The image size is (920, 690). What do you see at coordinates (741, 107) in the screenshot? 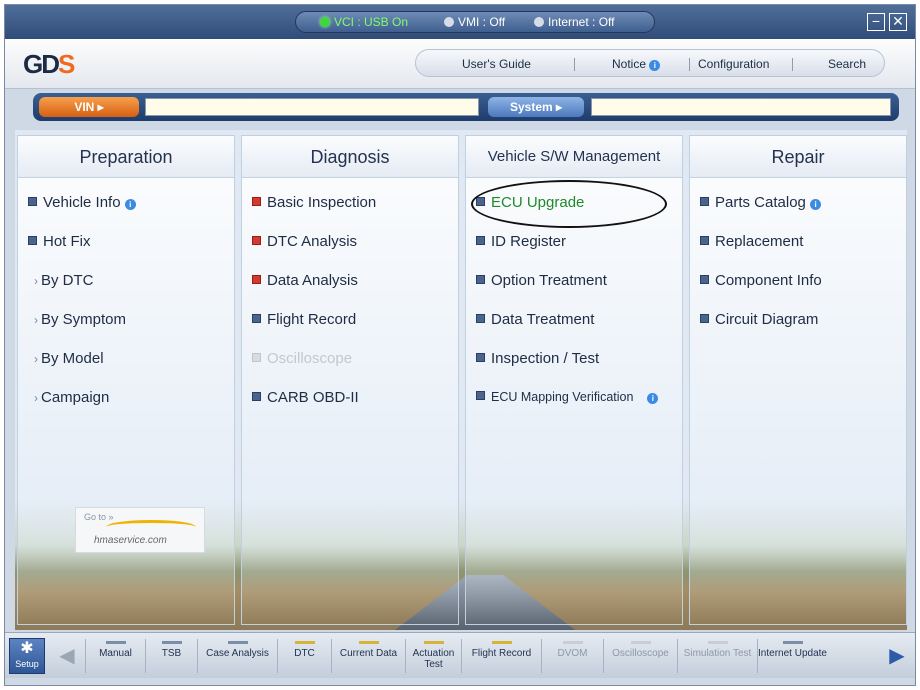
I see `system-input` at bounding box center [741, 107].